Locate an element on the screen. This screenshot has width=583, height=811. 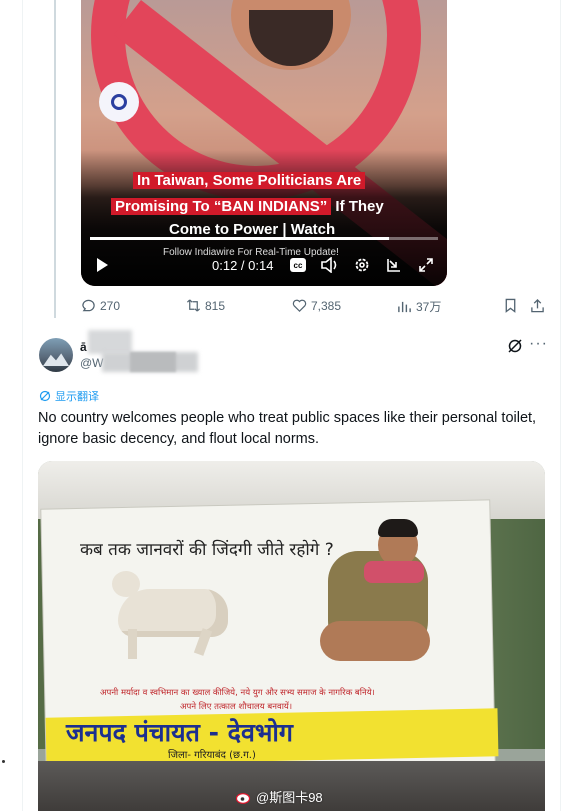
page-dot is located at coordinates (3, 761).